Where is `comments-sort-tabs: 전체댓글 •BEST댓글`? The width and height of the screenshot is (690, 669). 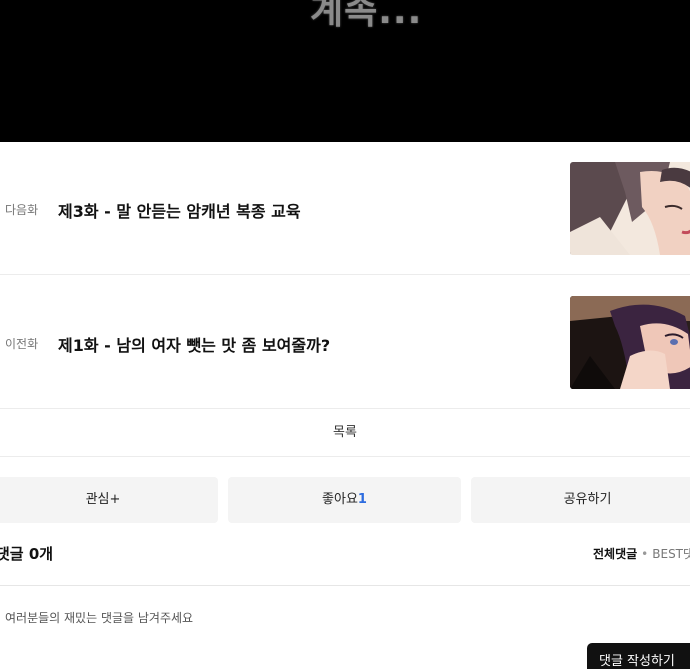
comments-sort-tabs: 전체댓글 •BEST댓글 is located at coordinates (641, 553).